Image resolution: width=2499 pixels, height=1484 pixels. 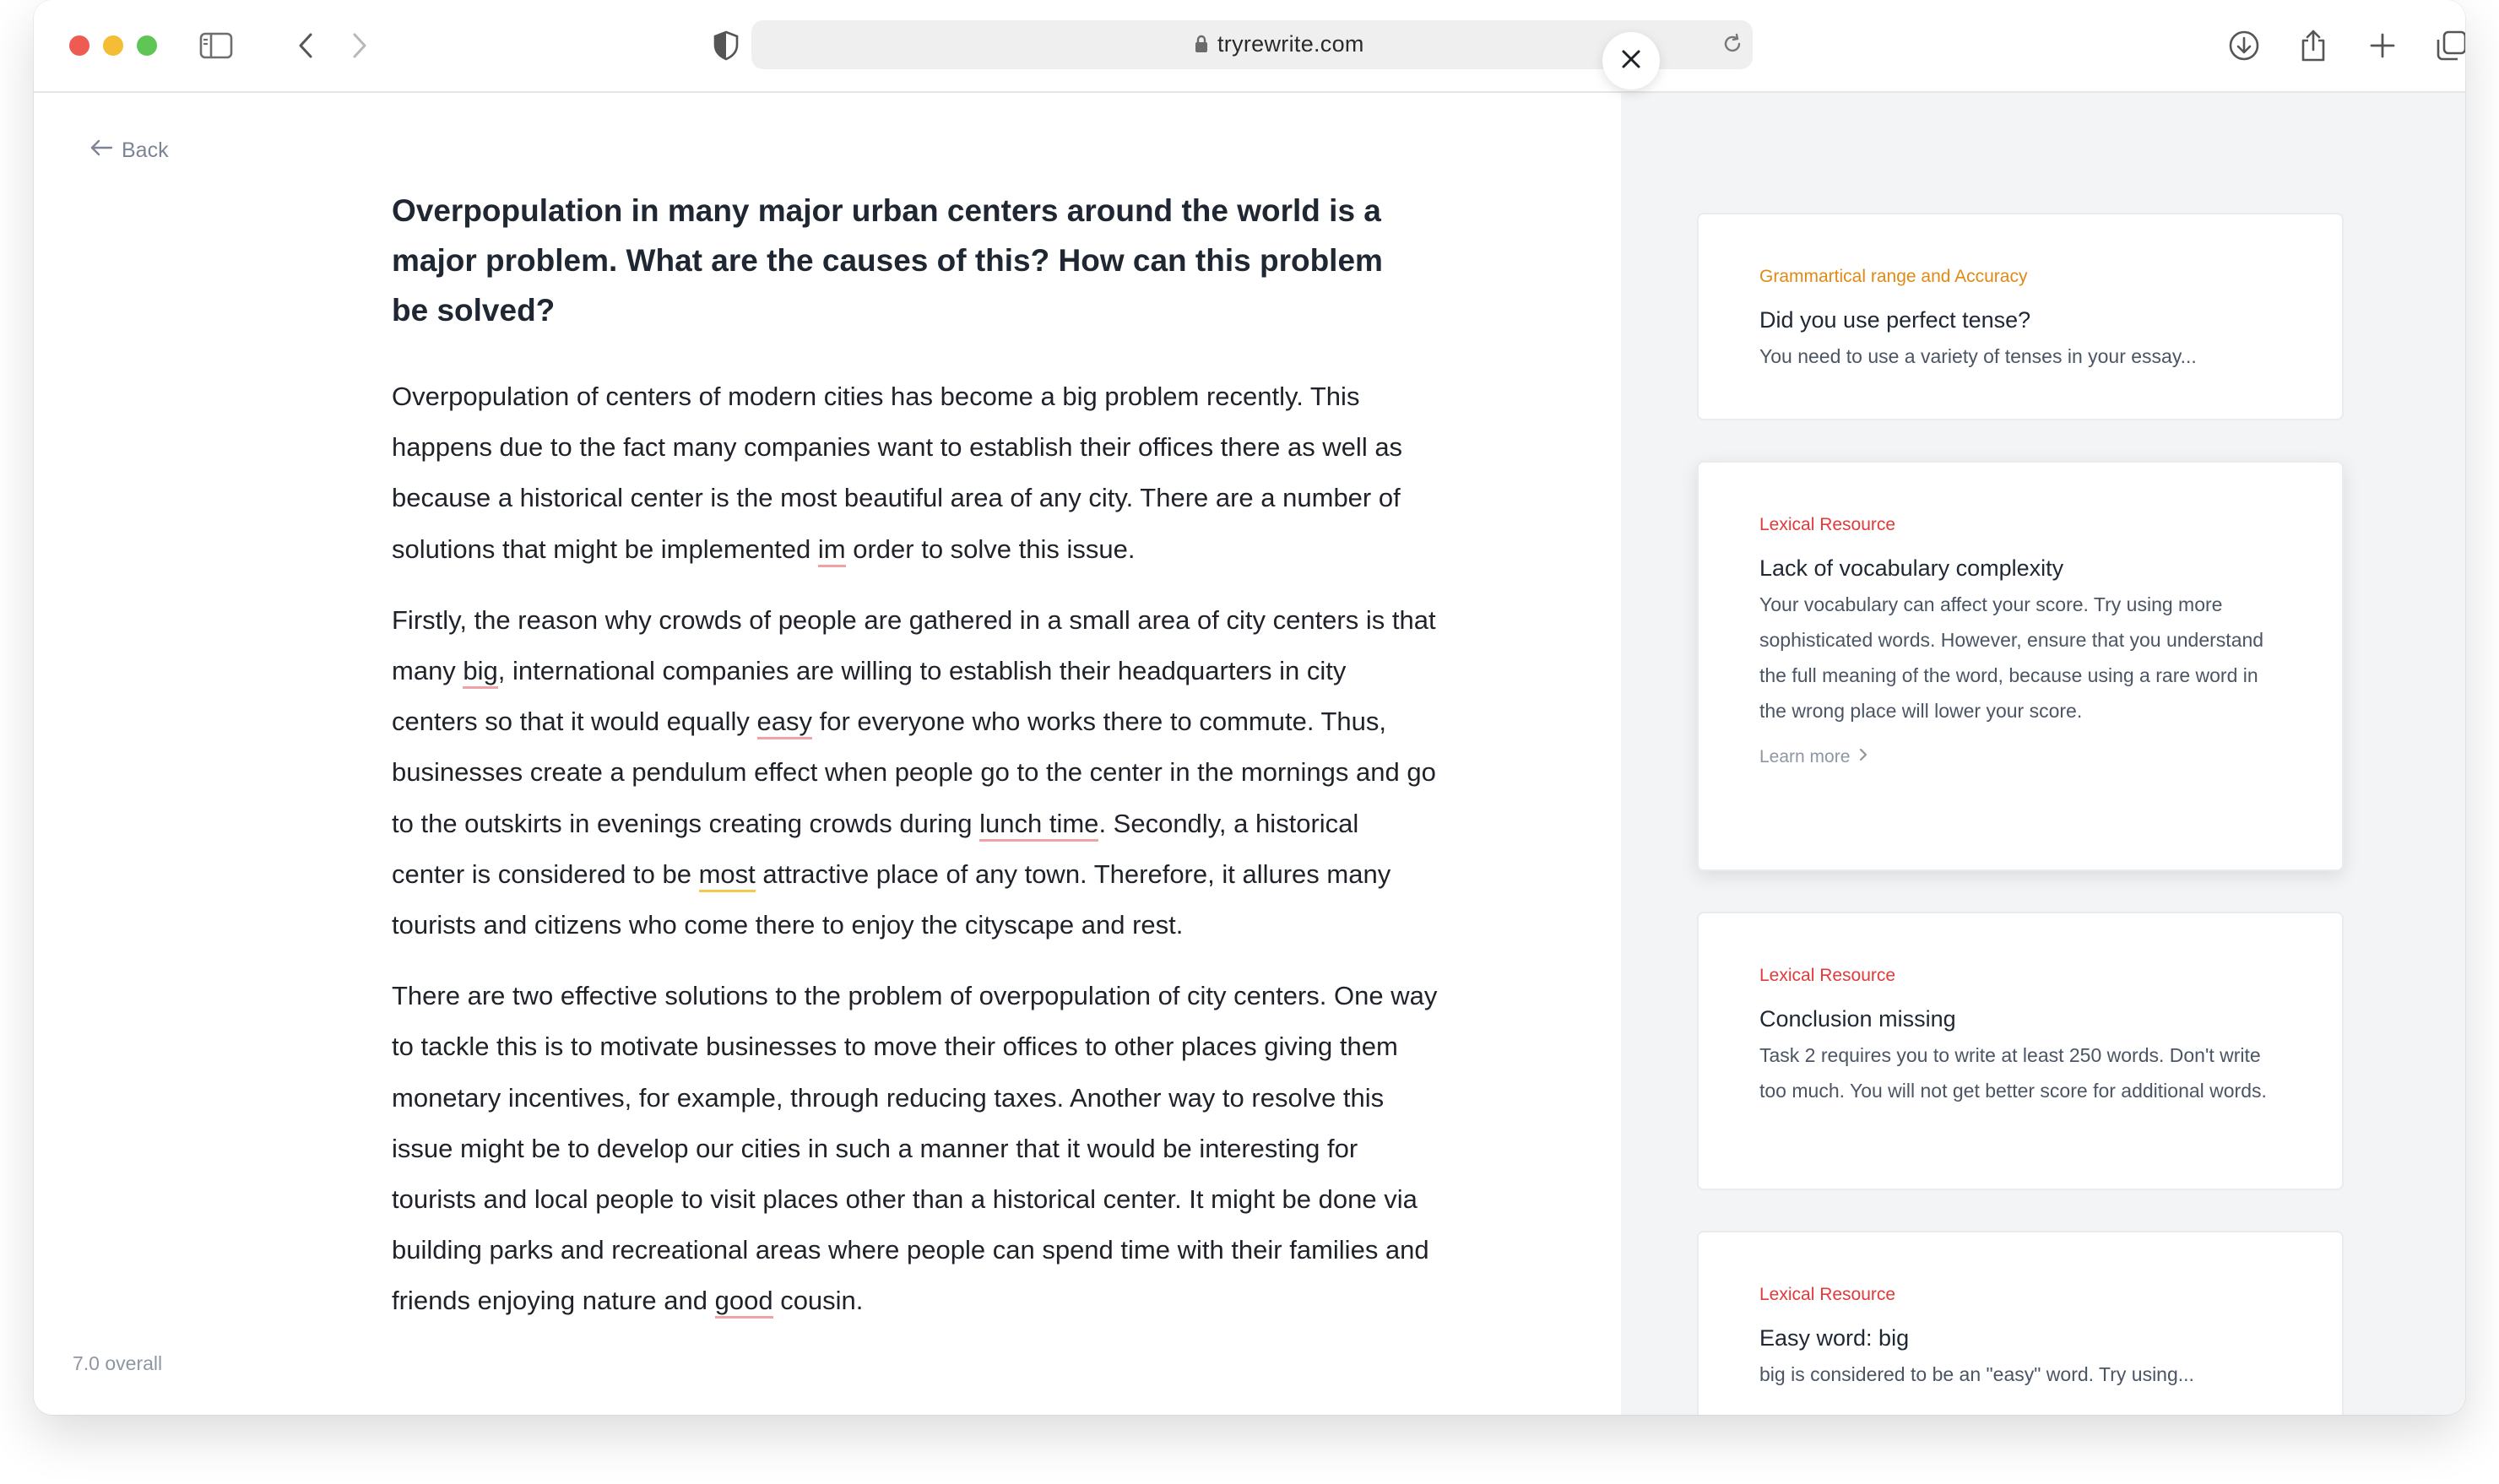 I want to click on back-link: Back, so click(x=129, y=150).